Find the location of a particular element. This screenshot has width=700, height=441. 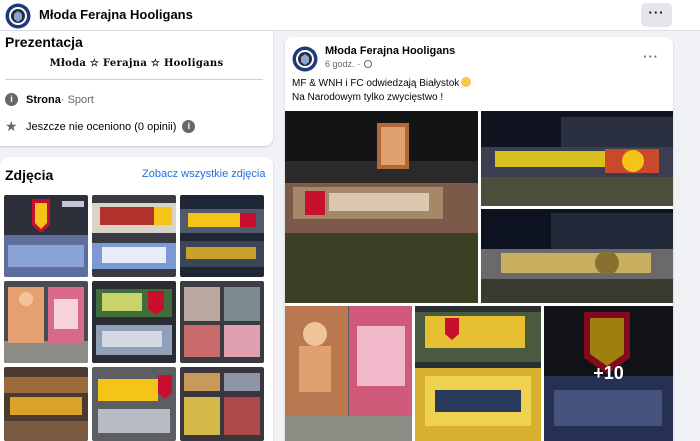

photo-gallery-wall is located at coordinates (134, 322).